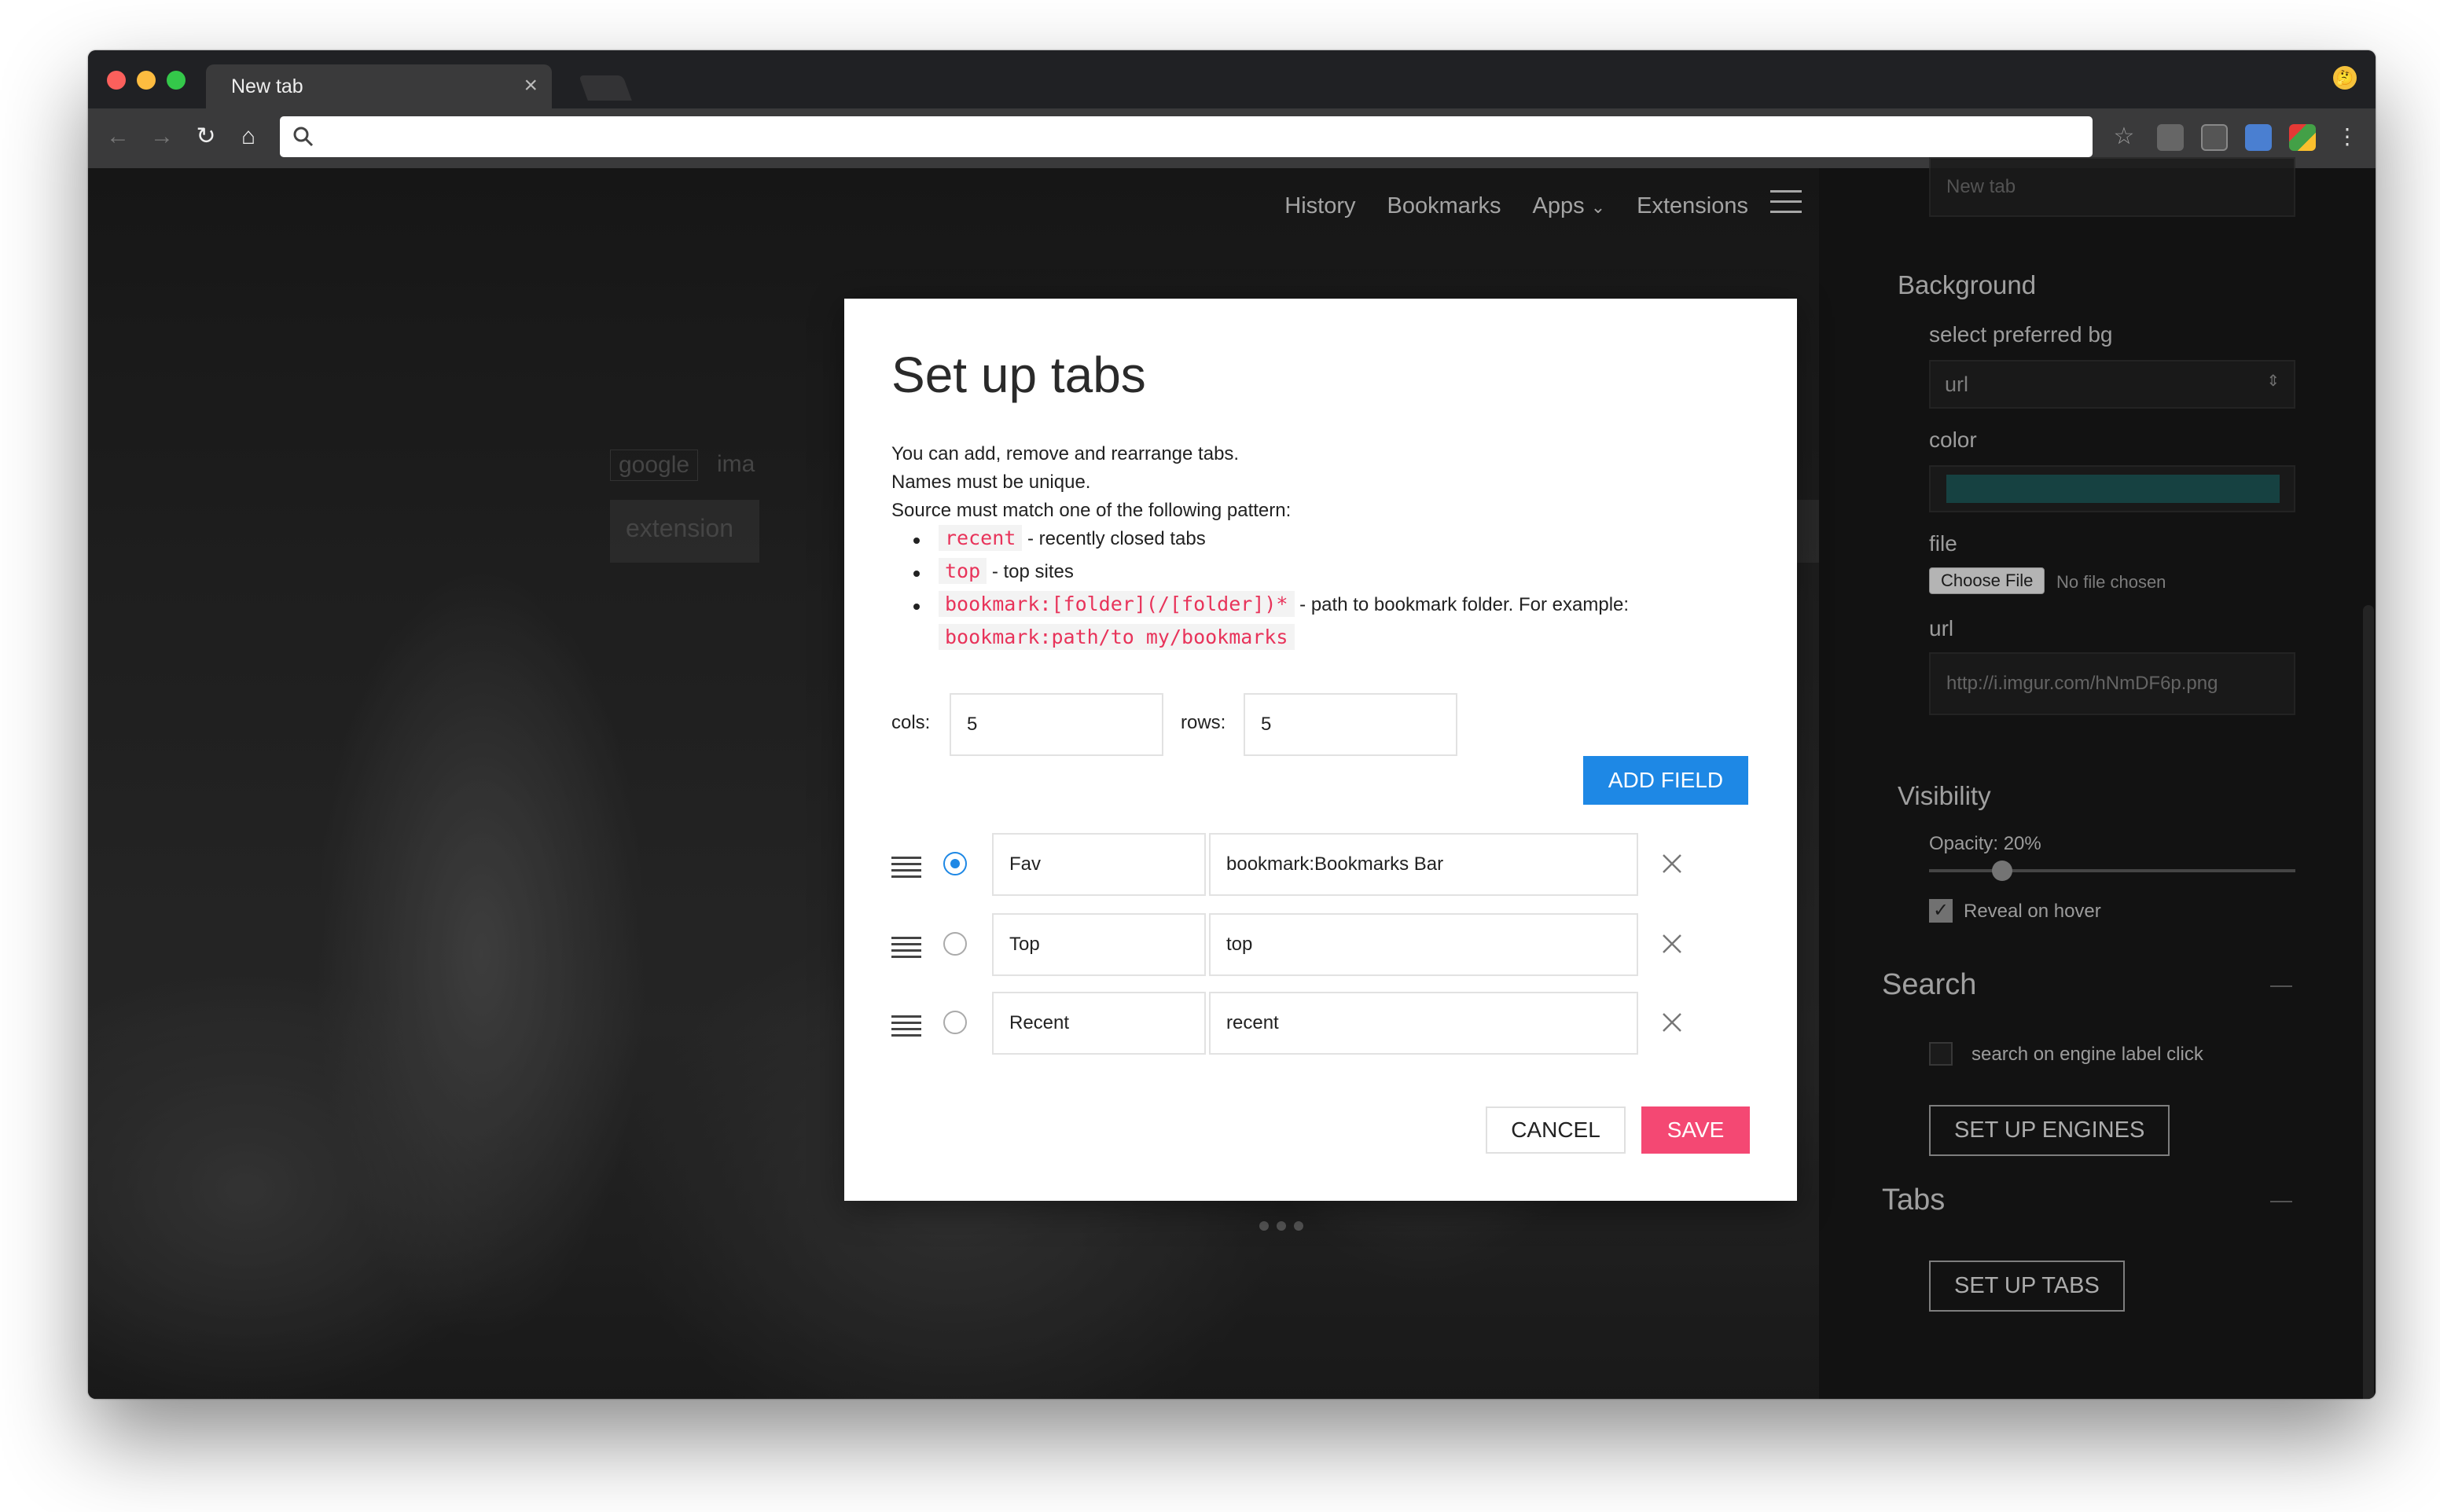 This screenshot has width=2440, height=1512. What do you see at coordinates (1099, 864) in the screenshot?
I see `tab-name-input: Fav` at bounding box center [1099, 864].